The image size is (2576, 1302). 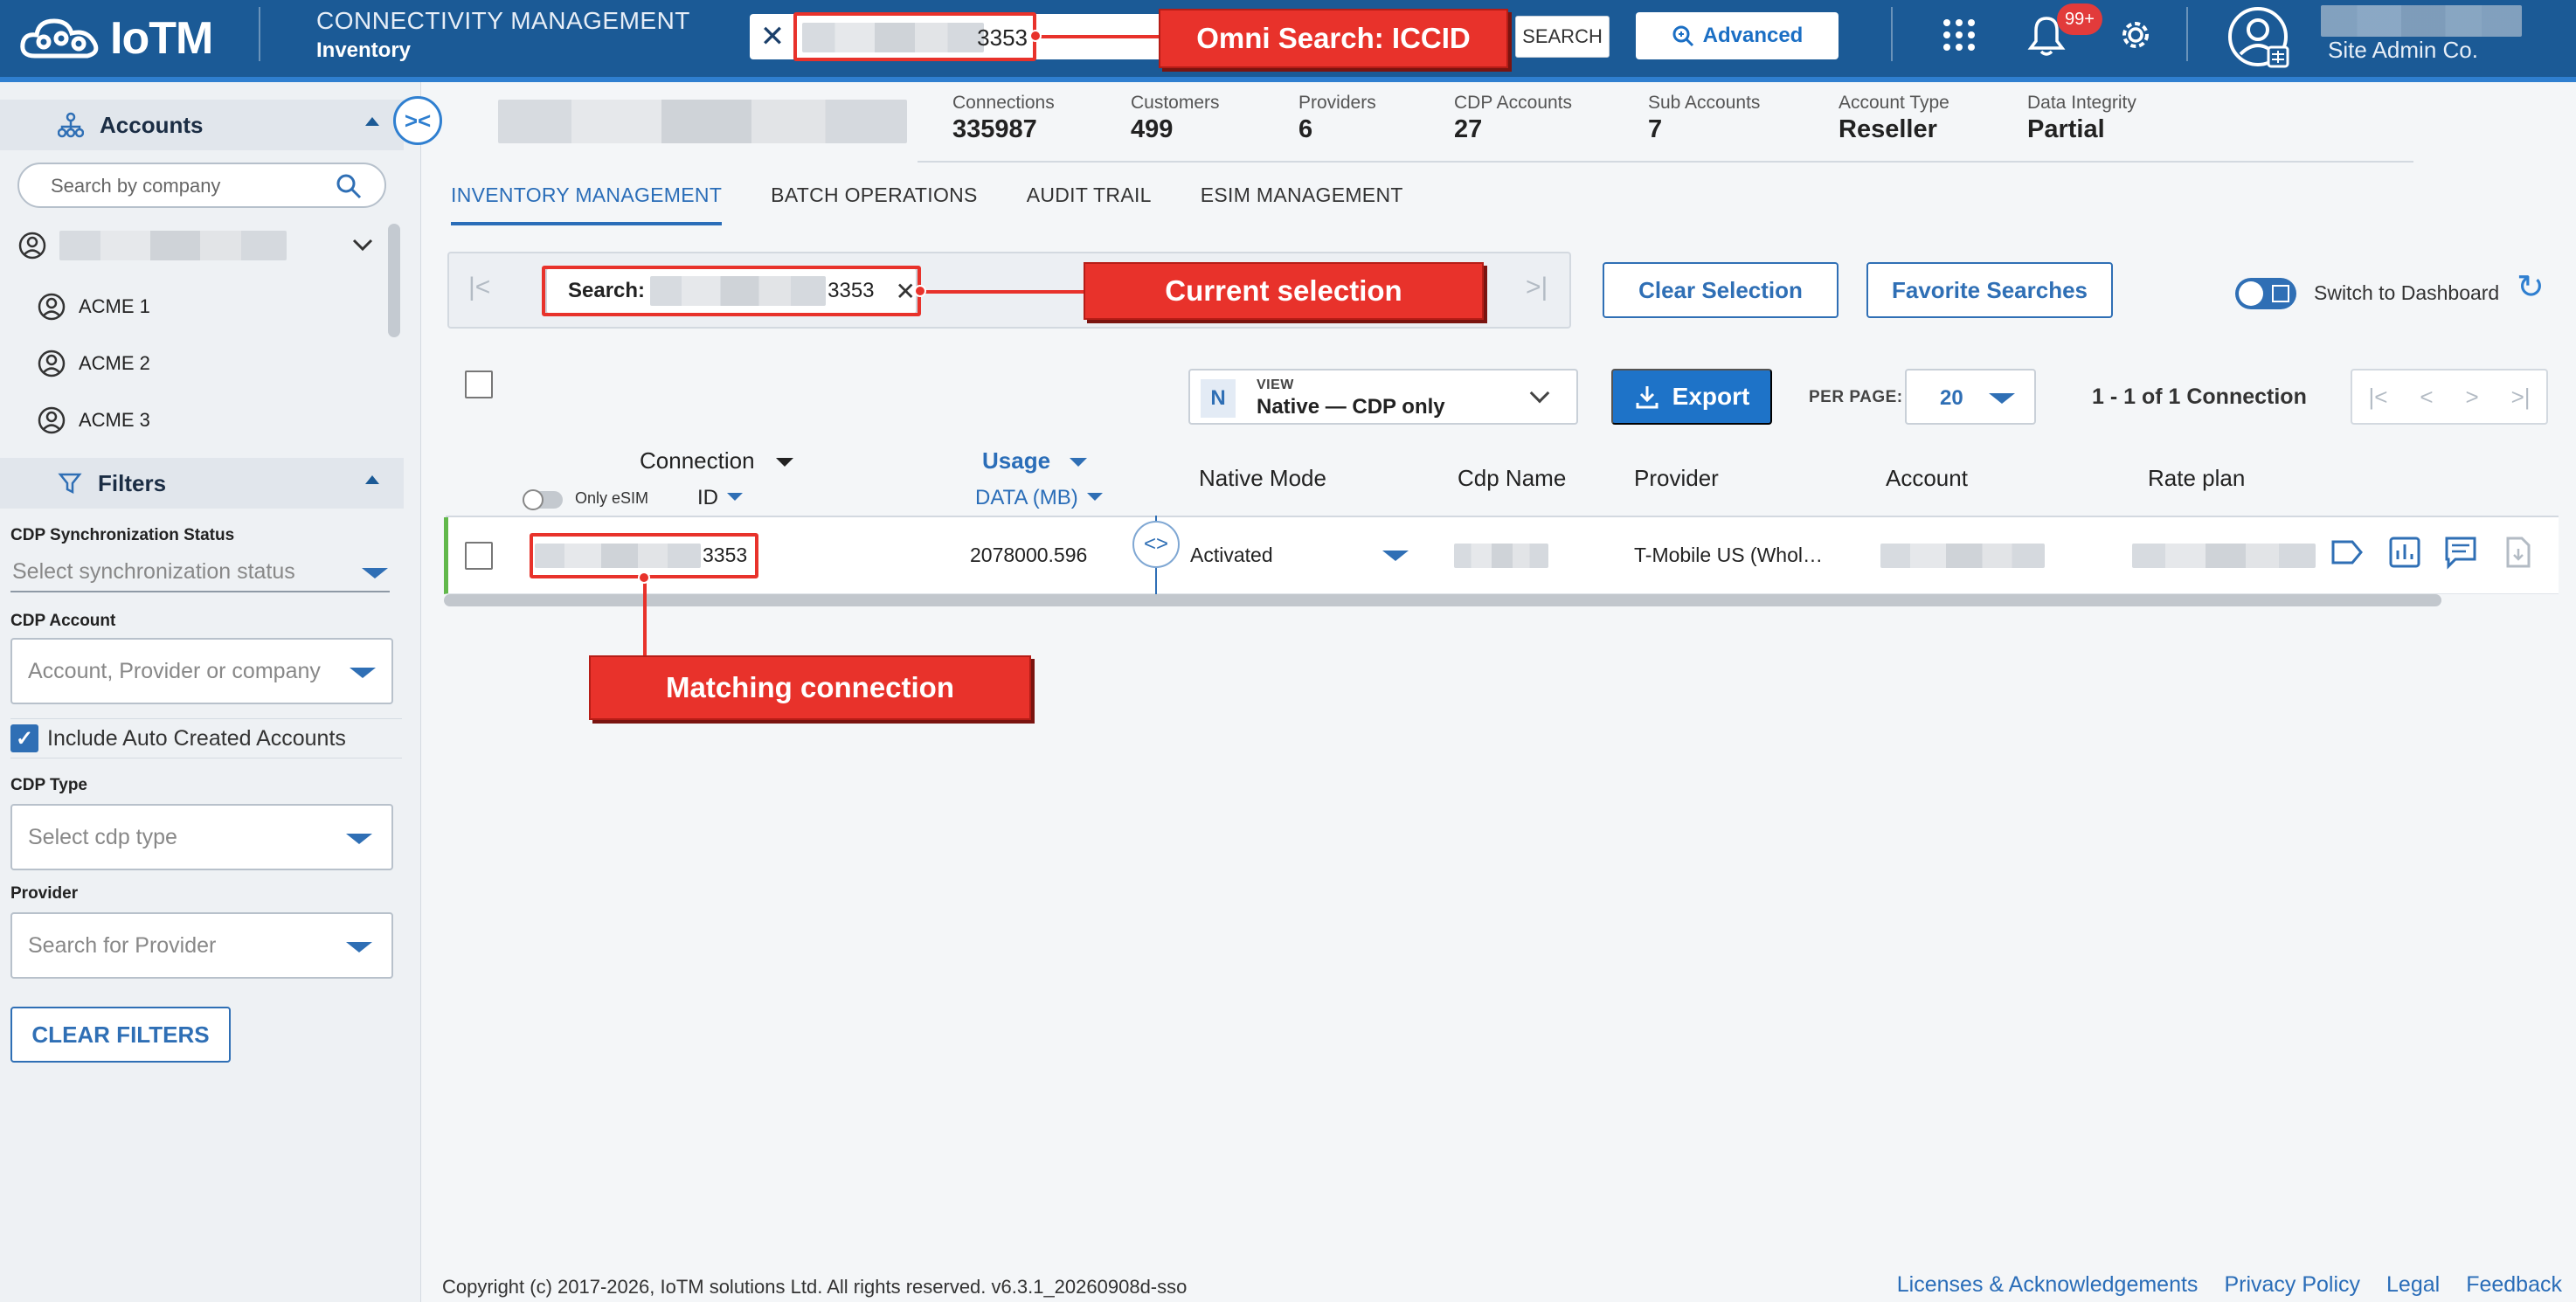 I want to click on sync-status-select: Select synchronization status, so click(x=200, y=572).